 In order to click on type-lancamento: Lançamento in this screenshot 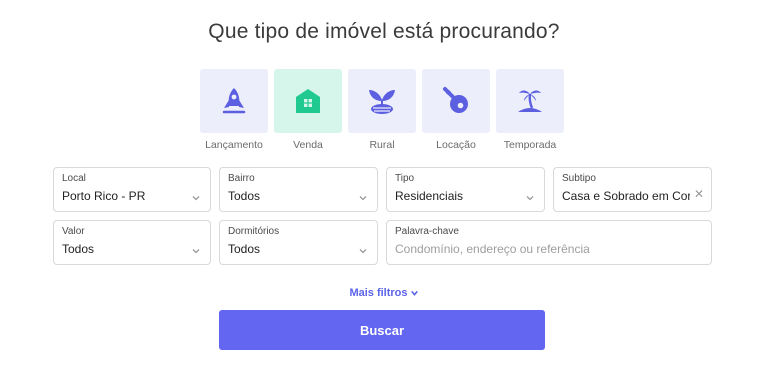, I will do `click(234, 110)`.